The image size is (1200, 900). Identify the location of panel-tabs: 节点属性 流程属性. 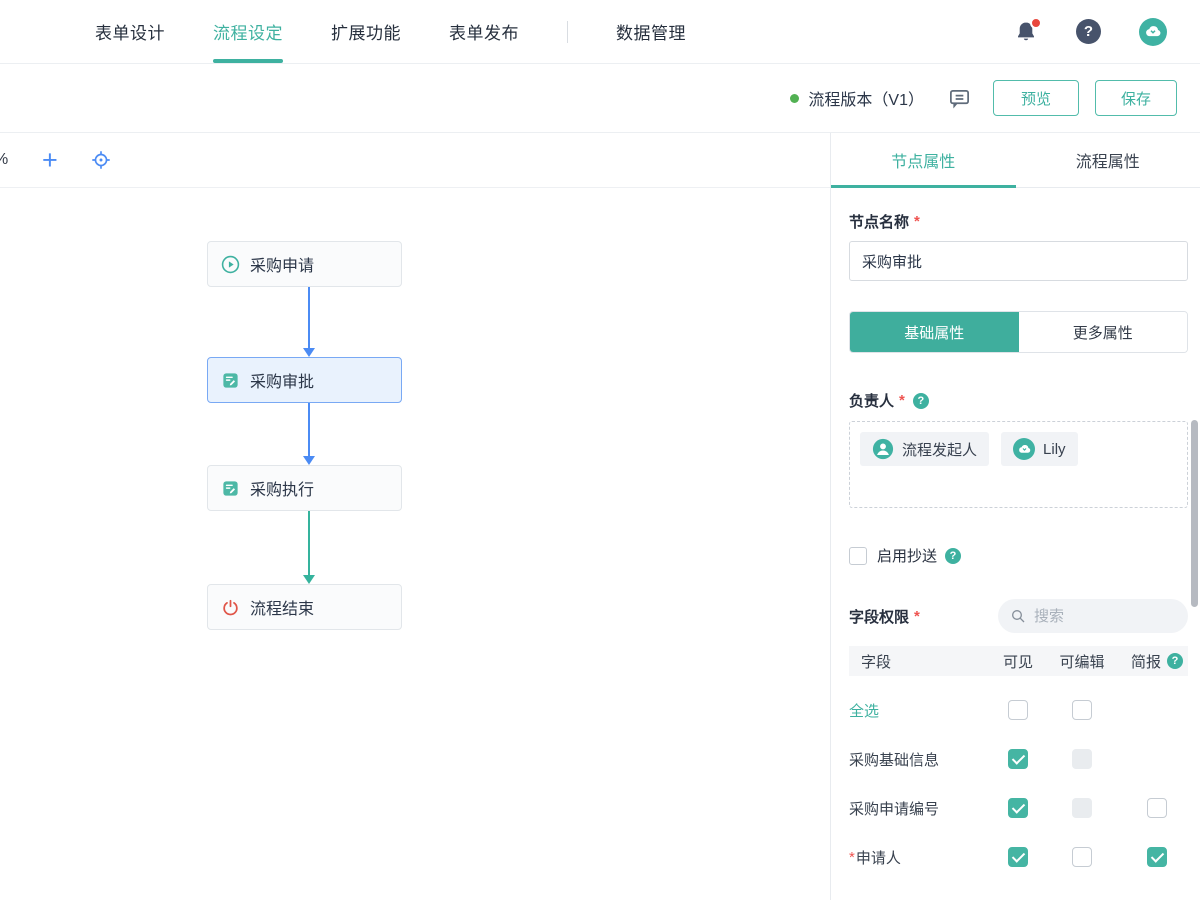
(1015, 160).